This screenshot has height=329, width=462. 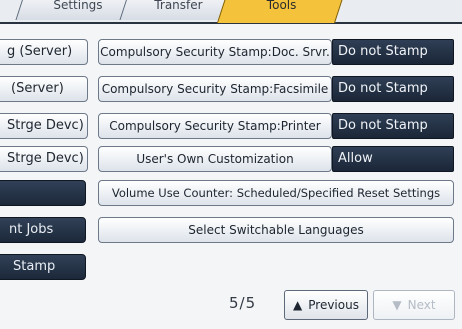 What do you see at coordinates (383, 51) in the screenshot?
I see `doc-server-stamp-value-text: Do not Stamp` at bounding box center [383, 51].